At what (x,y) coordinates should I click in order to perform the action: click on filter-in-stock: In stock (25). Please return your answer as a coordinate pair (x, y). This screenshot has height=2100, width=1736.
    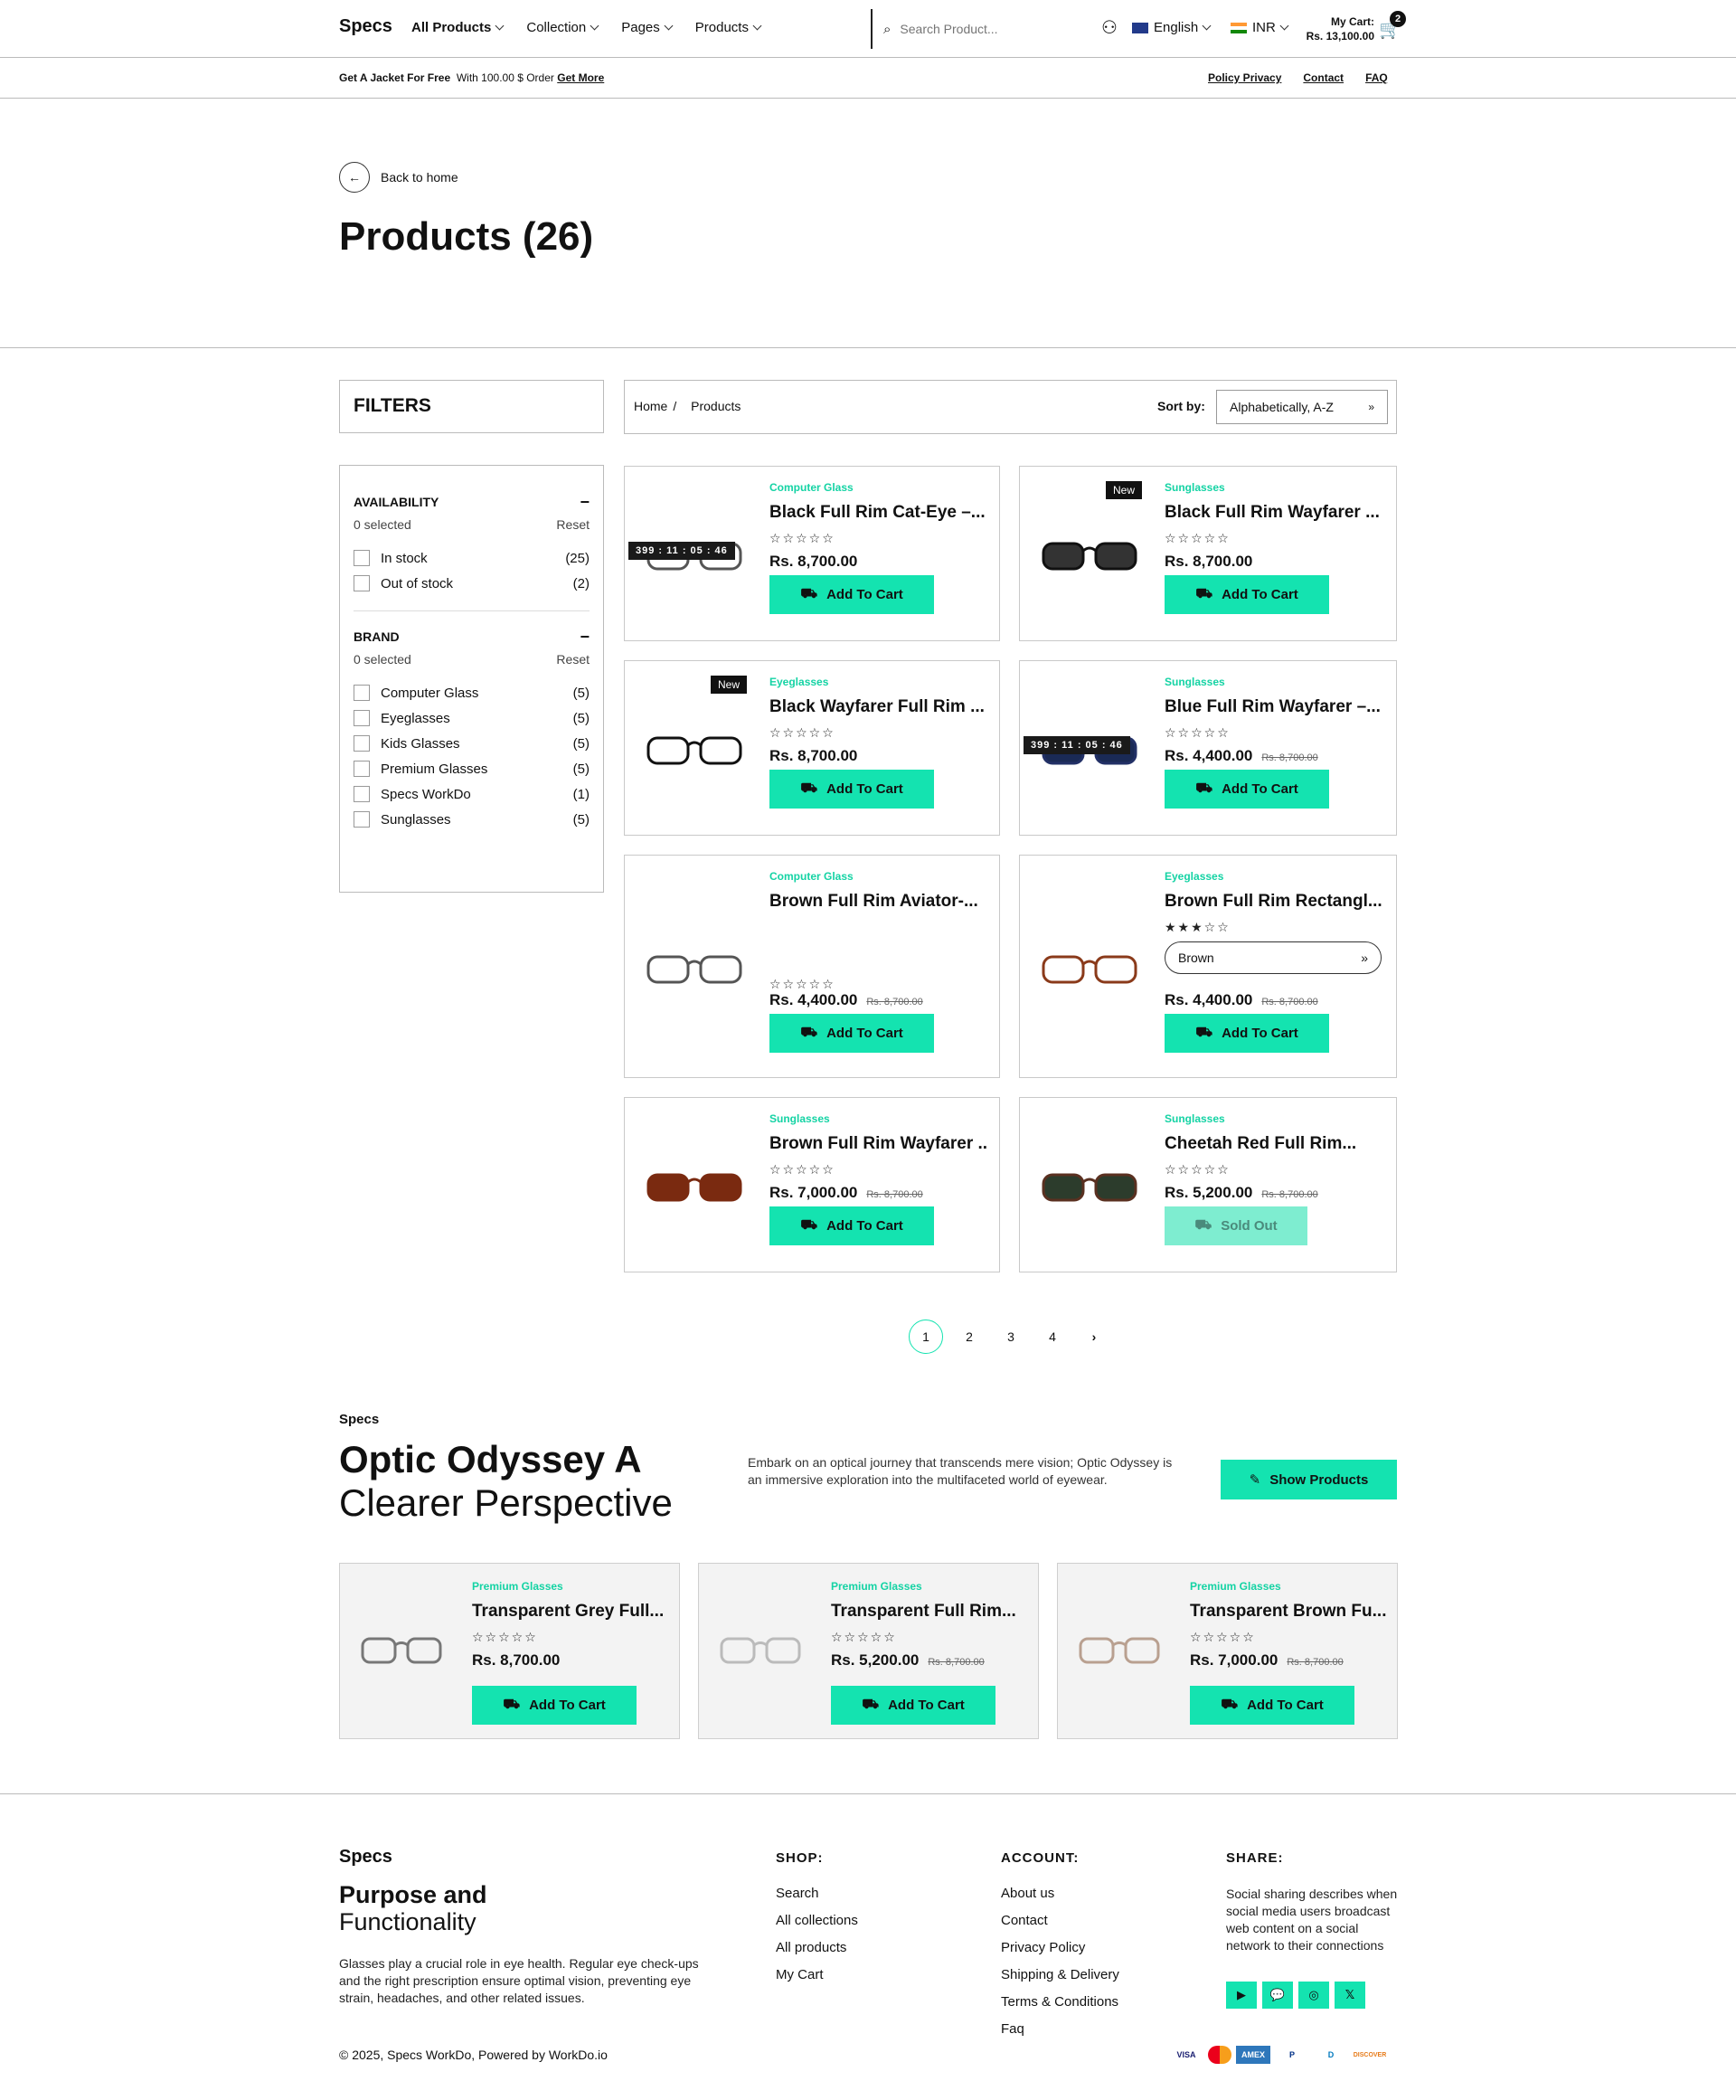
    Looking at the image, I should click on (472, 558).